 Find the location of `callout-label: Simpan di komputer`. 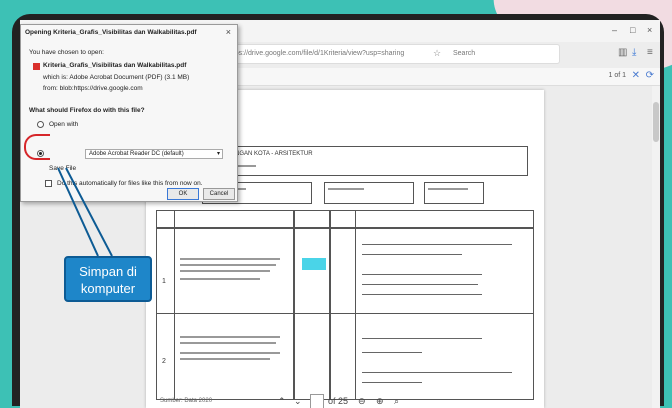

callout-label: Simpan di komputer is located at coordinates (108, 279).